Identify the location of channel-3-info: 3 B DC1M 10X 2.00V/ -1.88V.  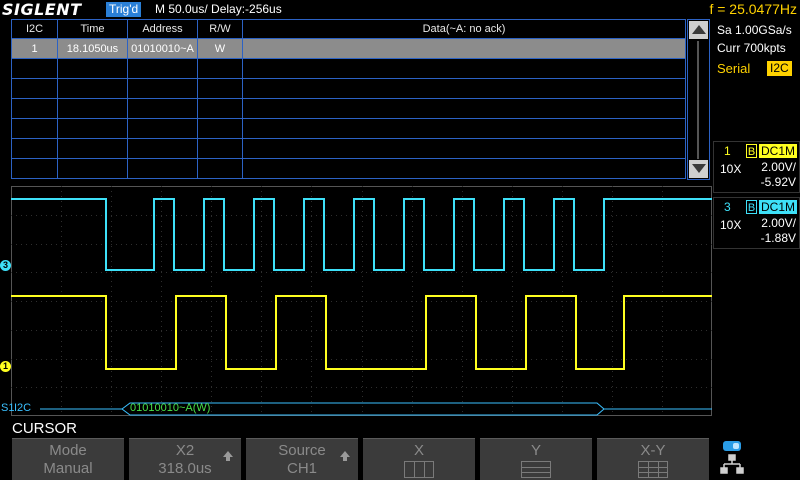
(756, 223).